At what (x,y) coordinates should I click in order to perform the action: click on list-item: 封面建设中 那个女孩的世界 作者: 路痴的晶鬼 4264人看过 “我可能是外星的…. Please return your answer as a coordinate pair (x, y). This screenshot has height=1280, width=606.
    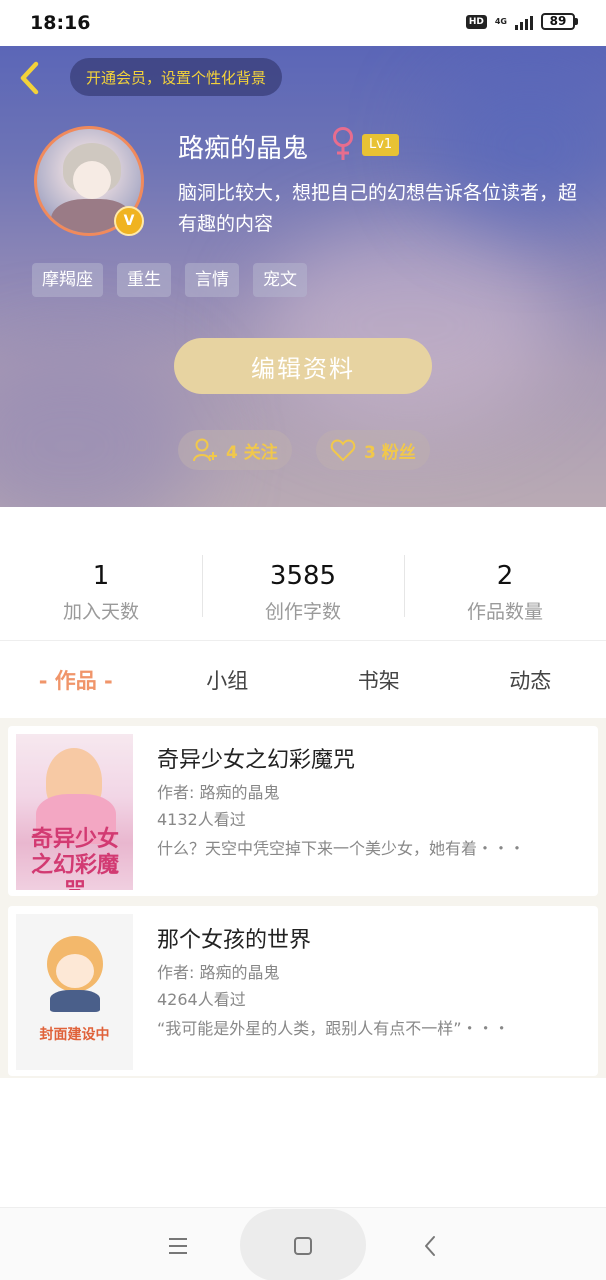
    Looking at the image, I should click on (303, 991).